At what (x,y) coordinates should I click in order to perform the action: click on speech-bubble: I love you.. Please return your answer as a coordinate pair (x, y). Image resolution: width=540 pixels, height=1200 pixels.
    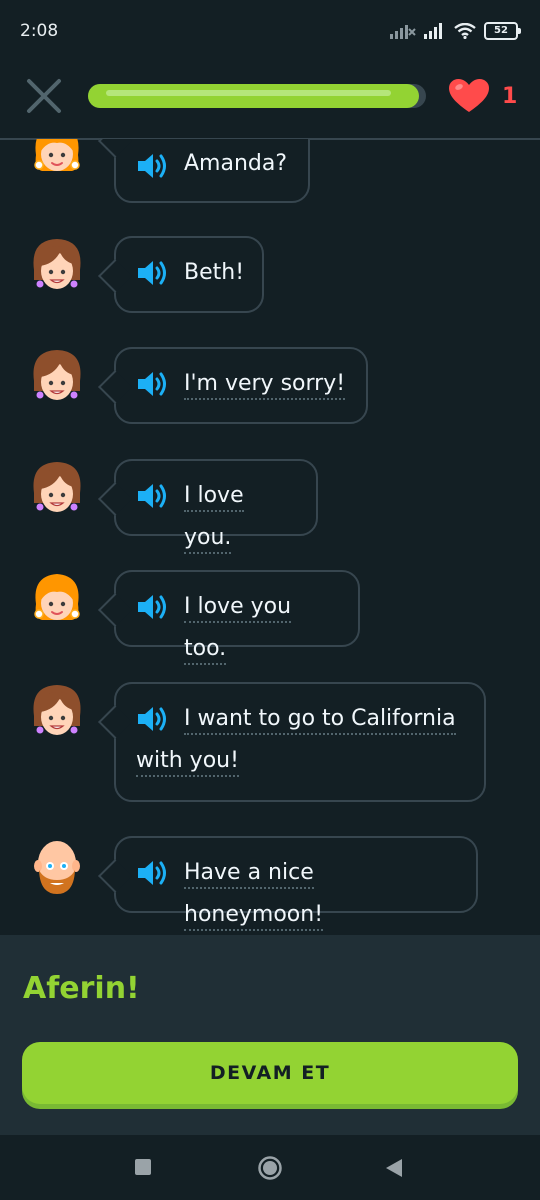
    Looking at the image, I should click on (216, 506).